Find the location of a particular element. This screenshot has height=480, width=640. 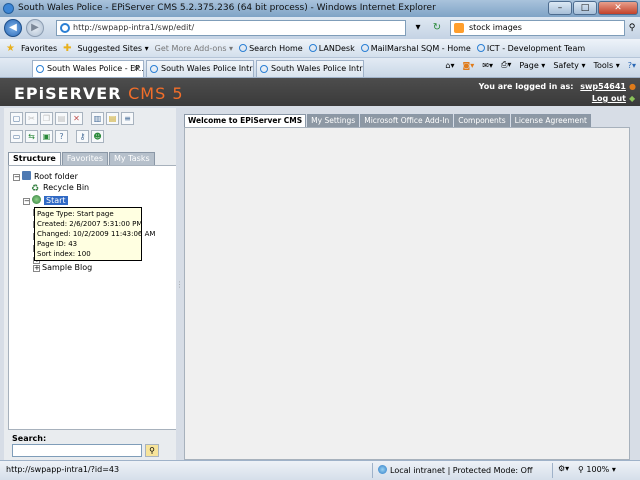

zoom-magnifier-icon: ⚲ is located at coordinates (581, 469).